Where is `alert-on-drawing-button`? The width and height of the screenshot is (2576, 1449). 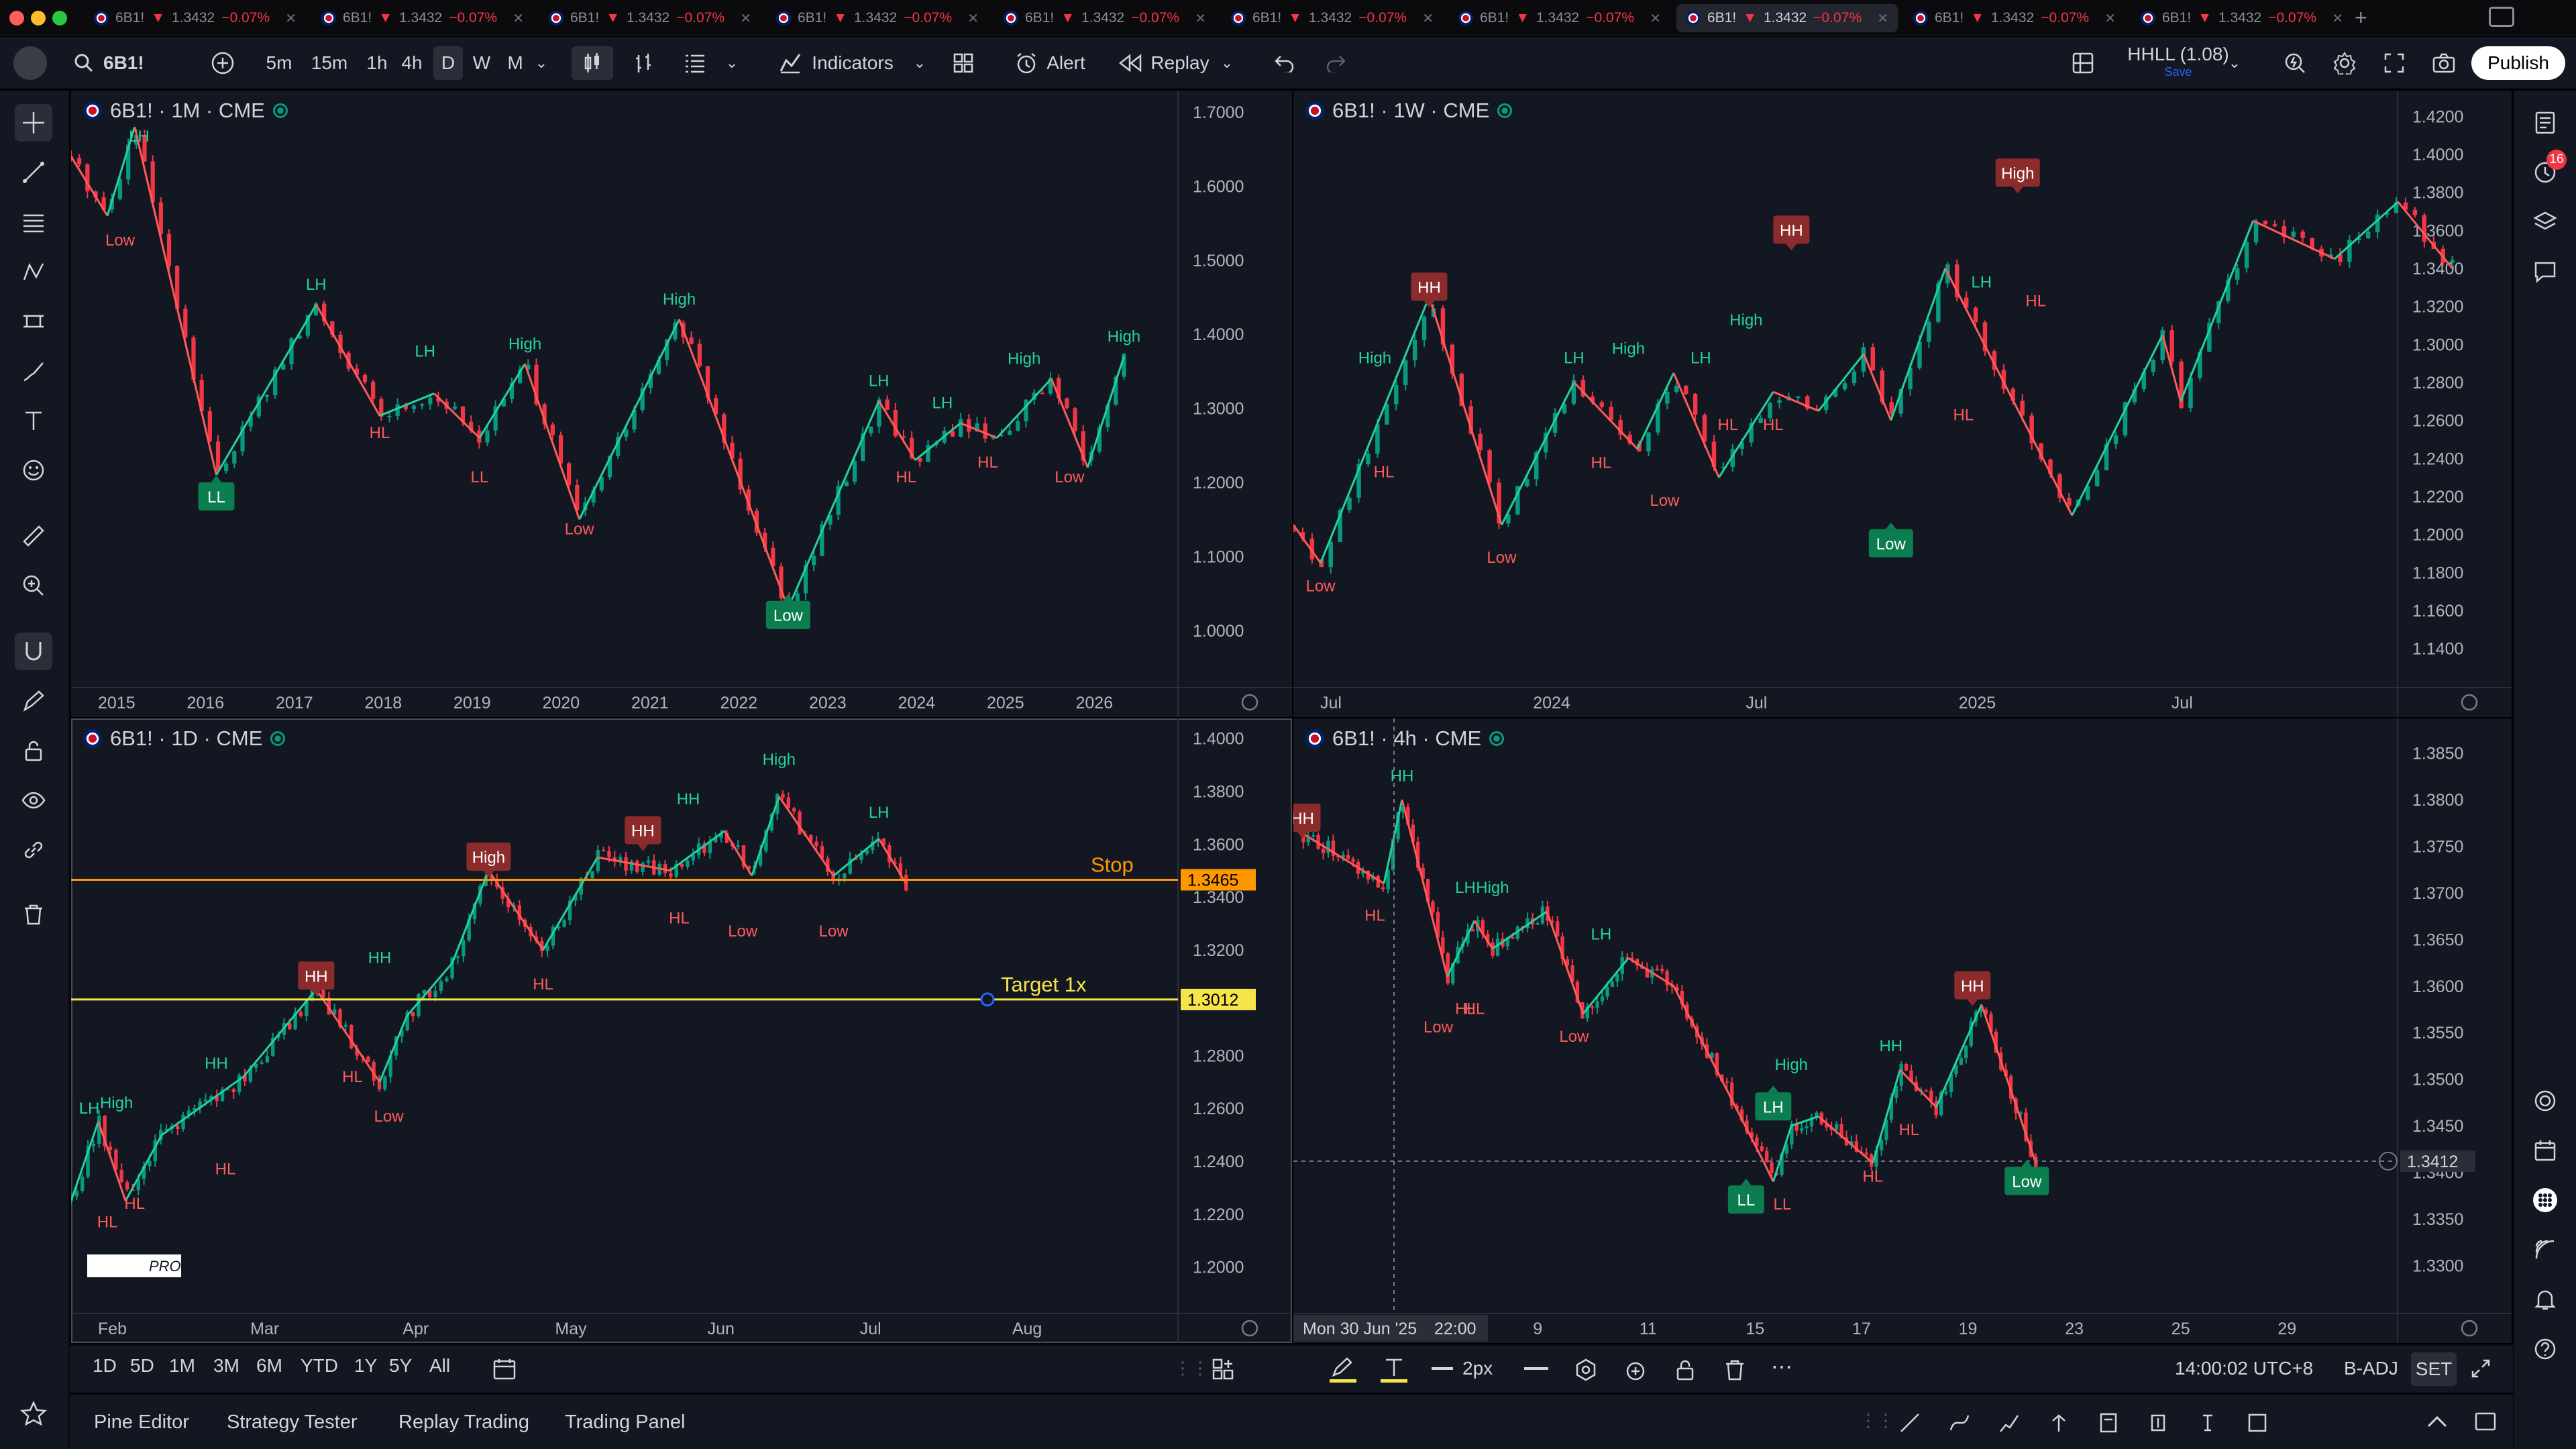 alert-on-drawing-button is located at coordinates (1635, 1371).